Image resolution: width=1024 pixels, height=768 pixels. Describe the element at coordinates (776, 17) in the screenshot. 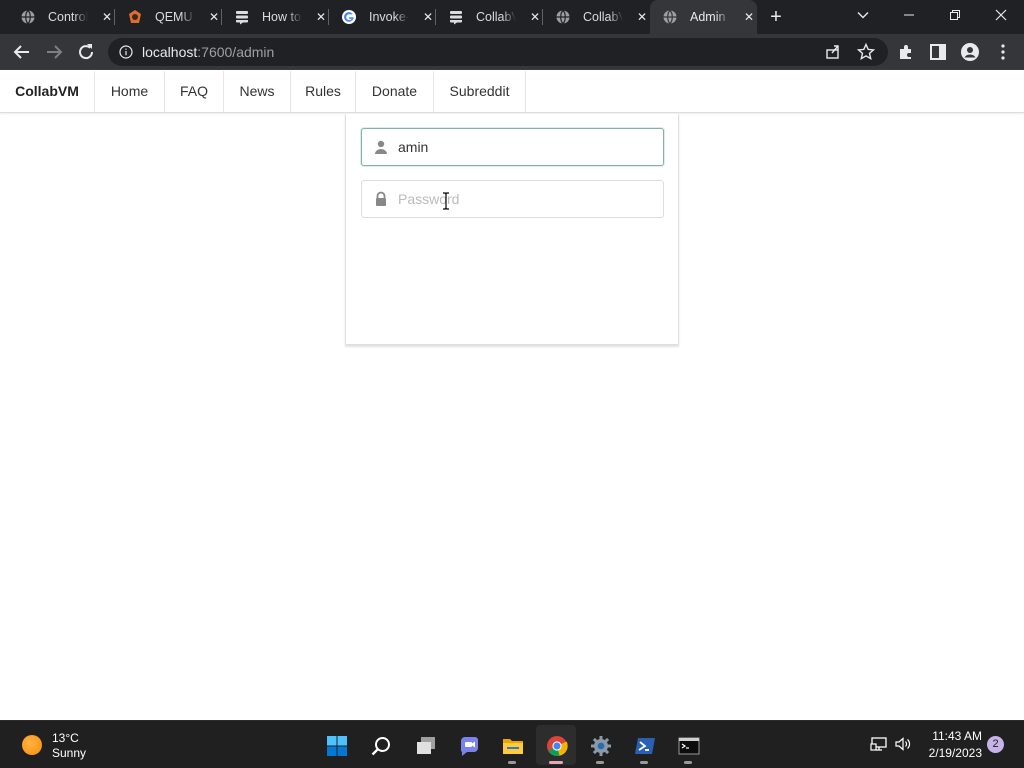

I see `new-tab-button: +` at that location.